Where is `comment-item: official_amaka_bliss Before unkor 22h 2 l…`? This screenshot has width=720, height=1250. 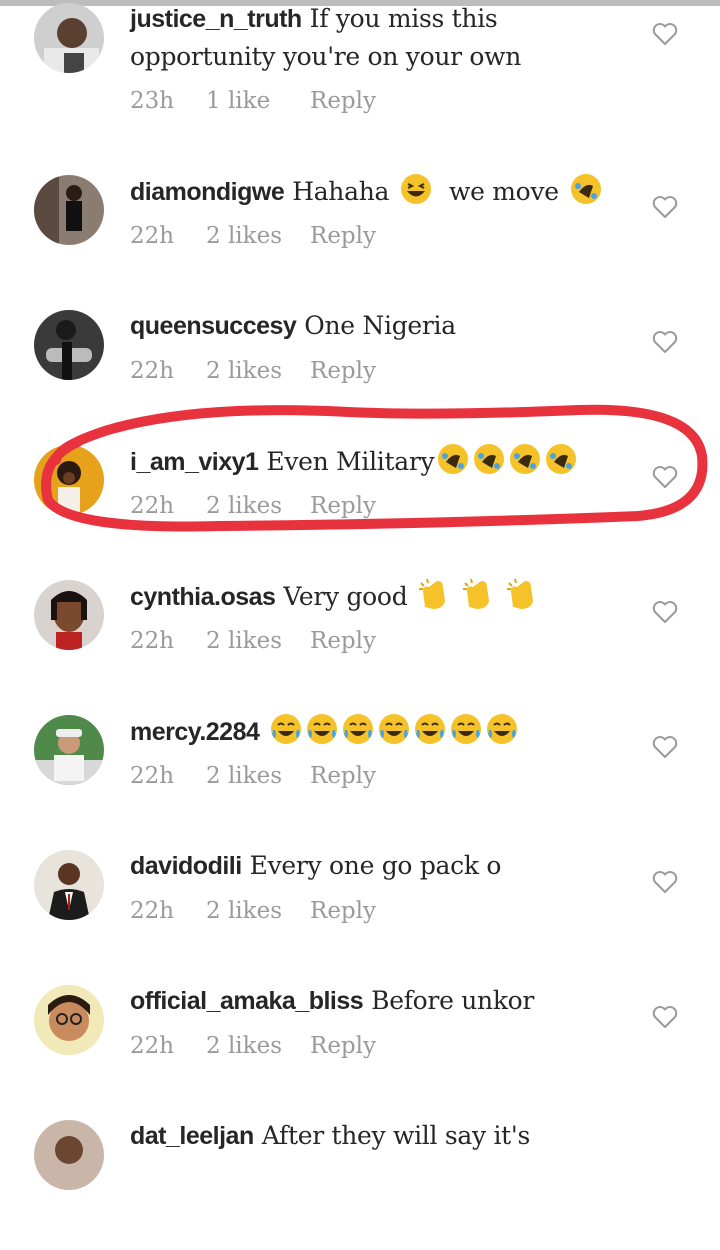
comment-item: official_amaka_bliss Before unkor 22h 2 l… is located at coordinates (360, 1047).